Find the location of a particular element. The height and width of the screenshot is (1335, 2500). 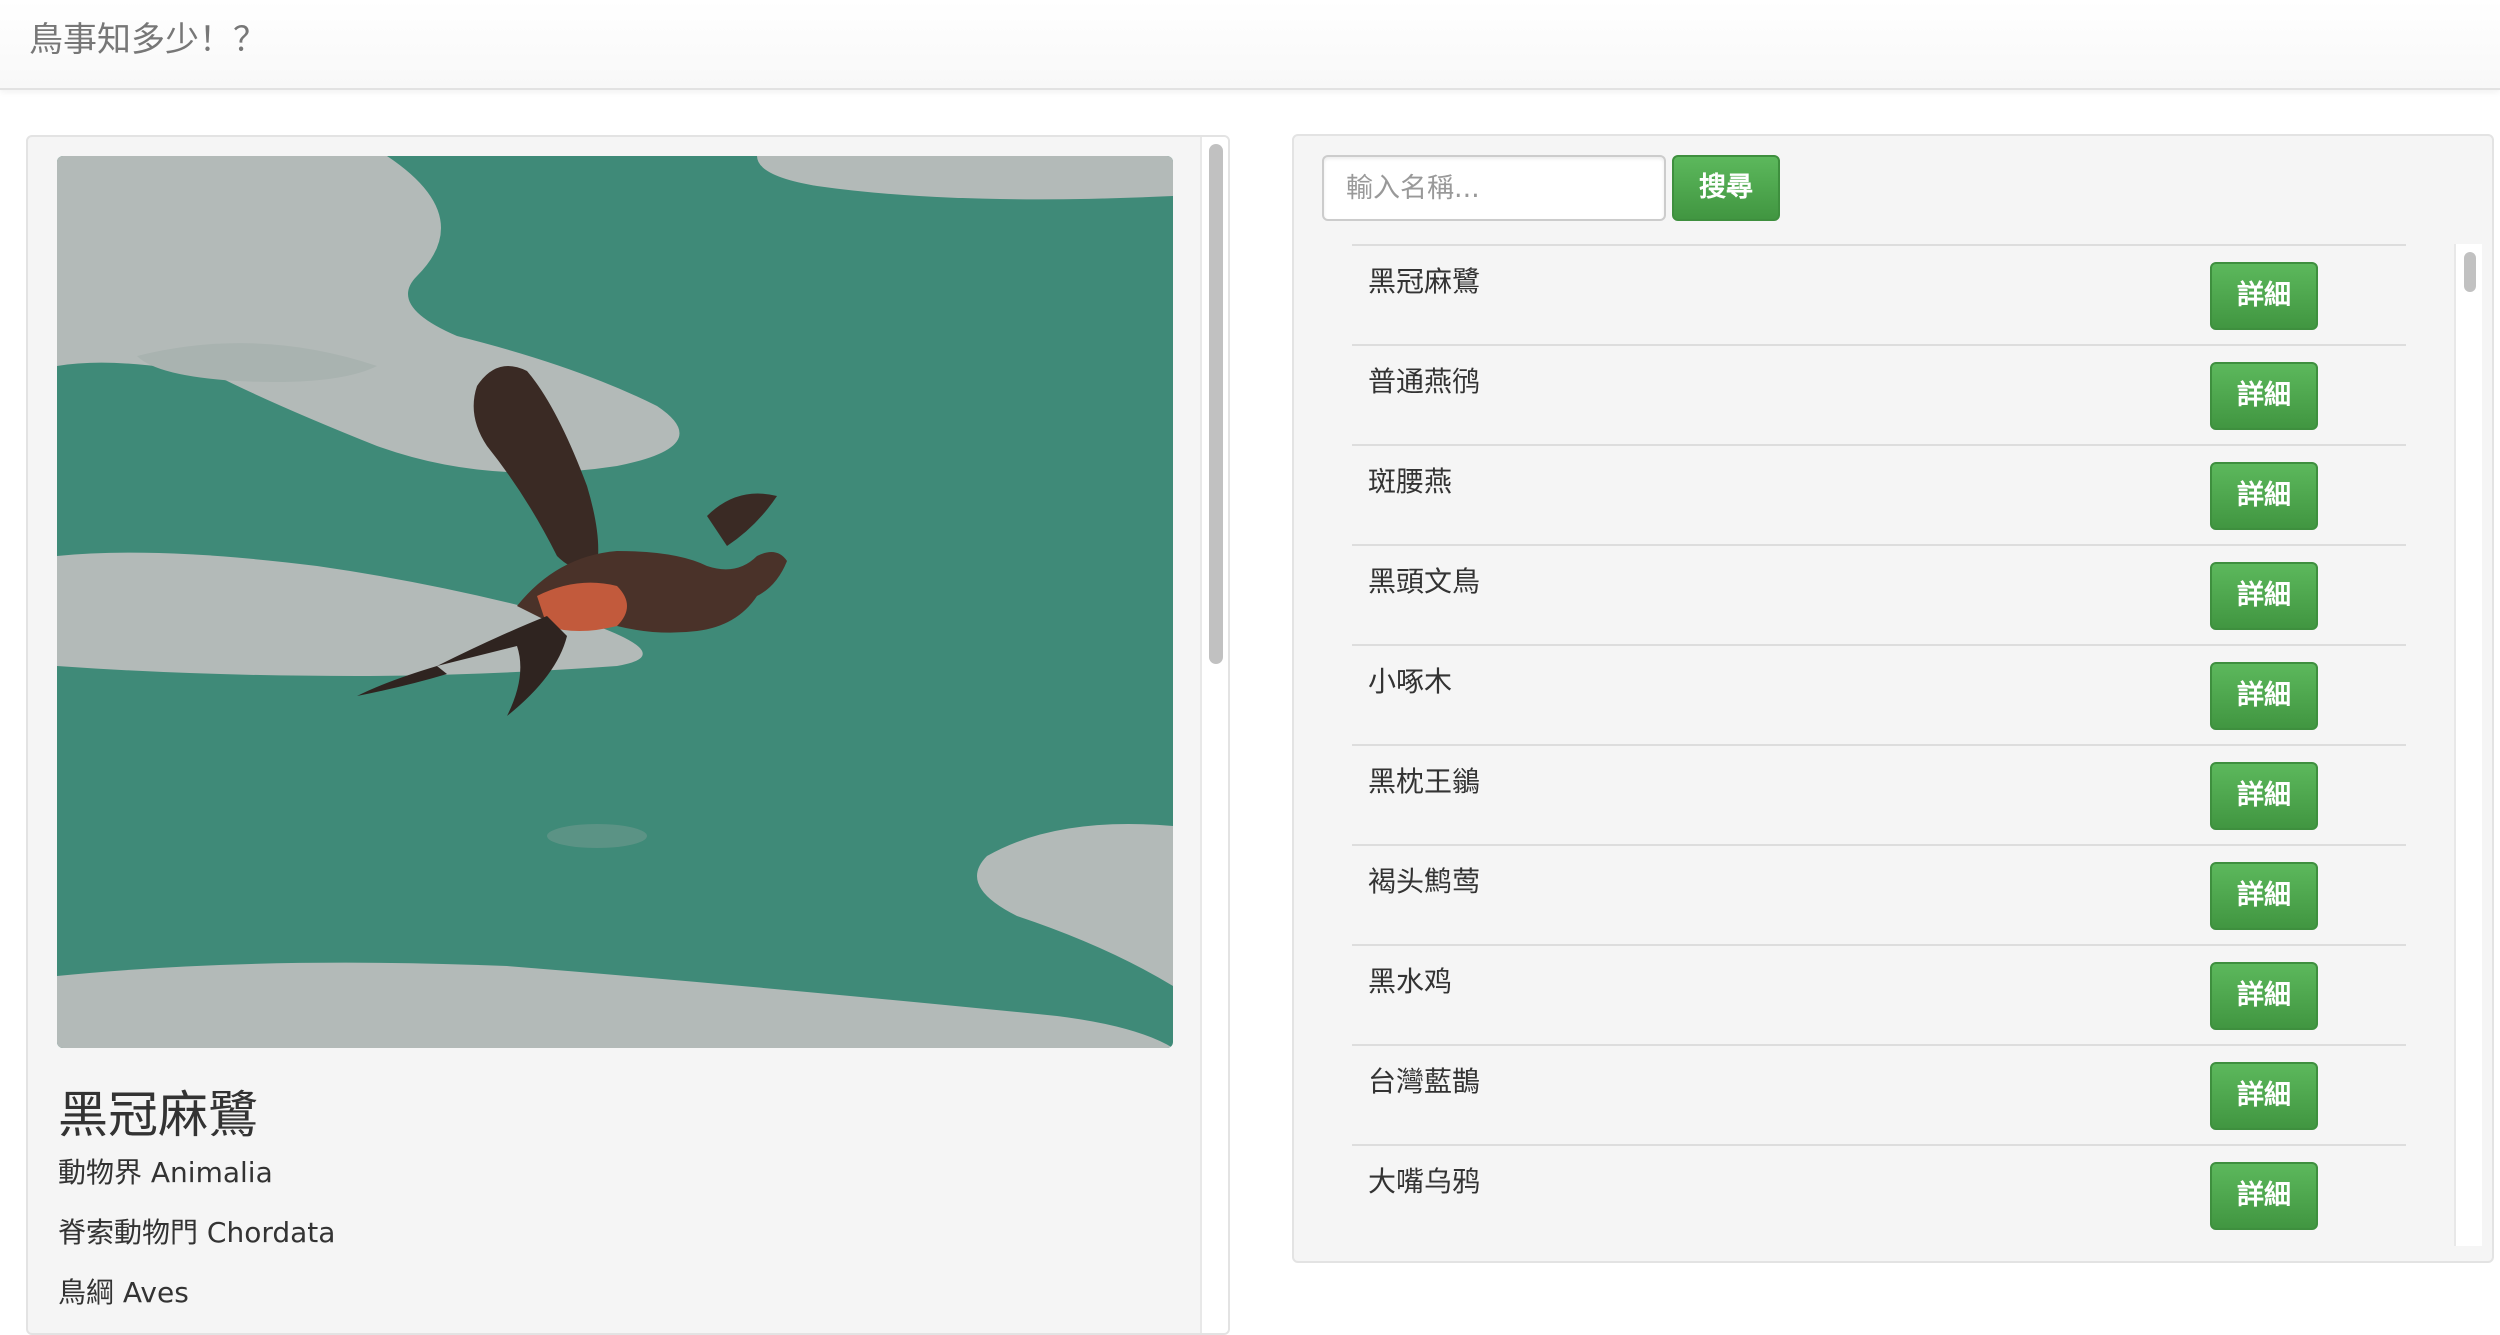

bird-name: 黑頭文鳥 is located at coordinates (1424, 581).